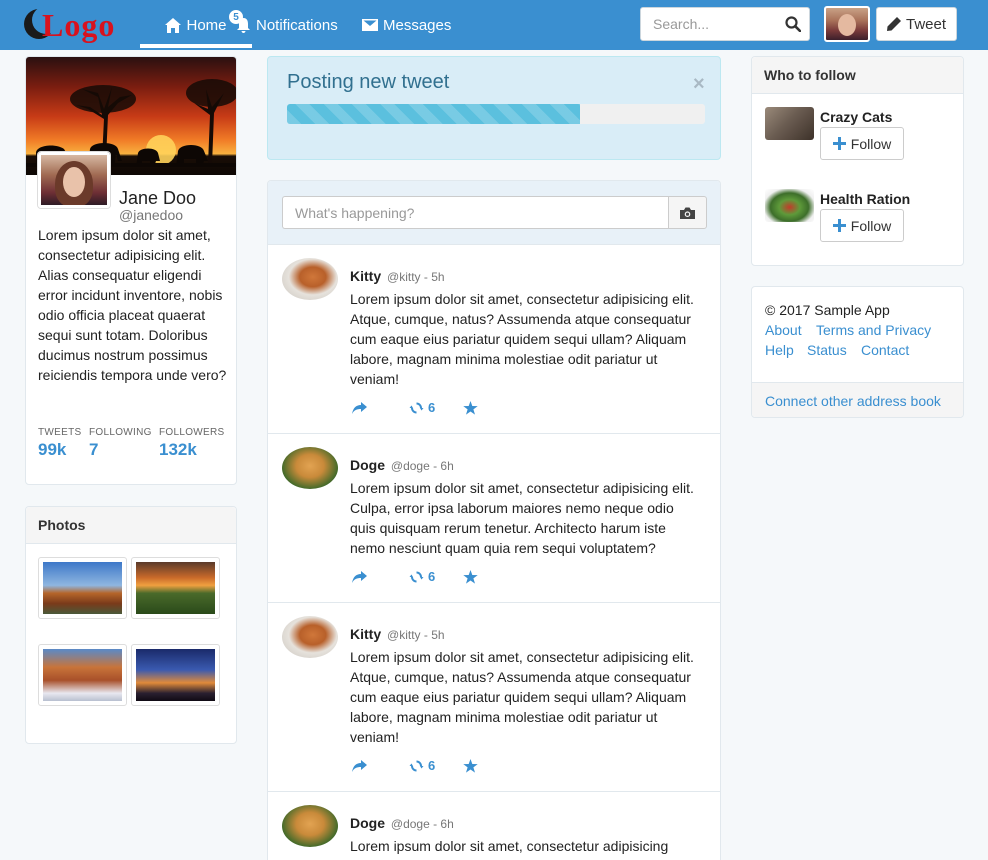 This screenshot has width=988, height=860. Describe the element at coordinates (93, 450) in the screenshot. I see `stat-following-value: 7` at that location.